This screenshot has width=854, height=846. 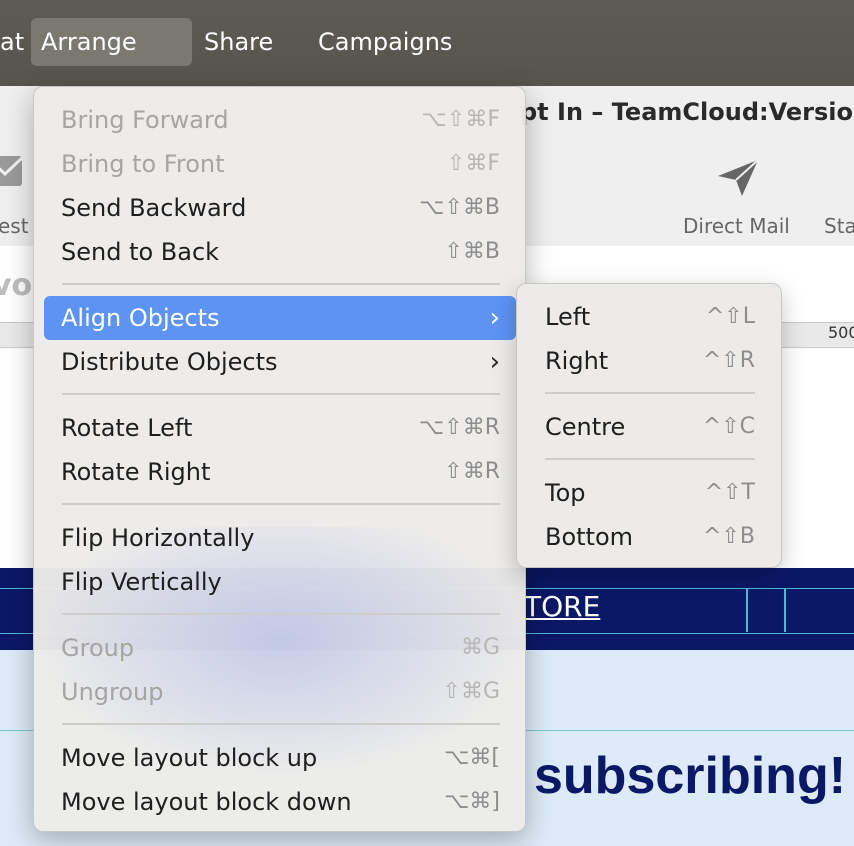 What do you see at coordinates (154, 208) in the screenshot?
I see `menu-item-label: Send Backward` at bounding box center [154, 208].